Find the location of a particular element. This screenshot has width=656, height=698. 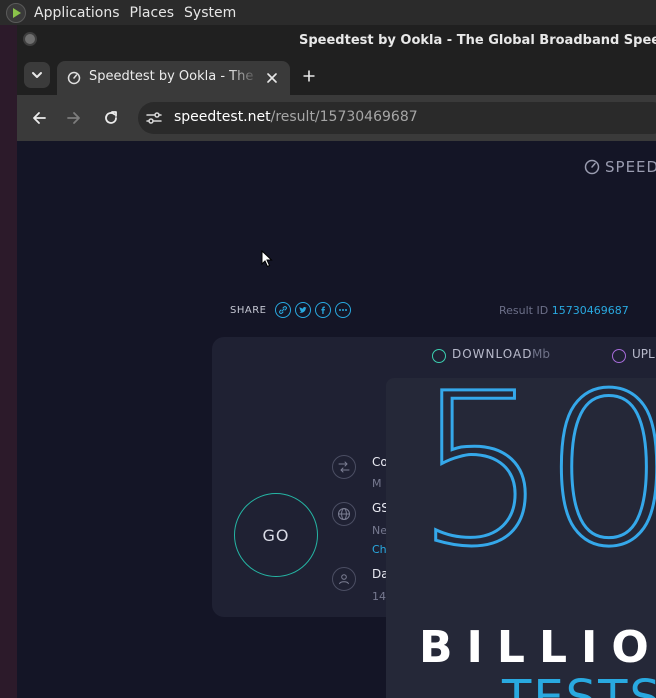

person-icon is located at coordinates (344, 579).